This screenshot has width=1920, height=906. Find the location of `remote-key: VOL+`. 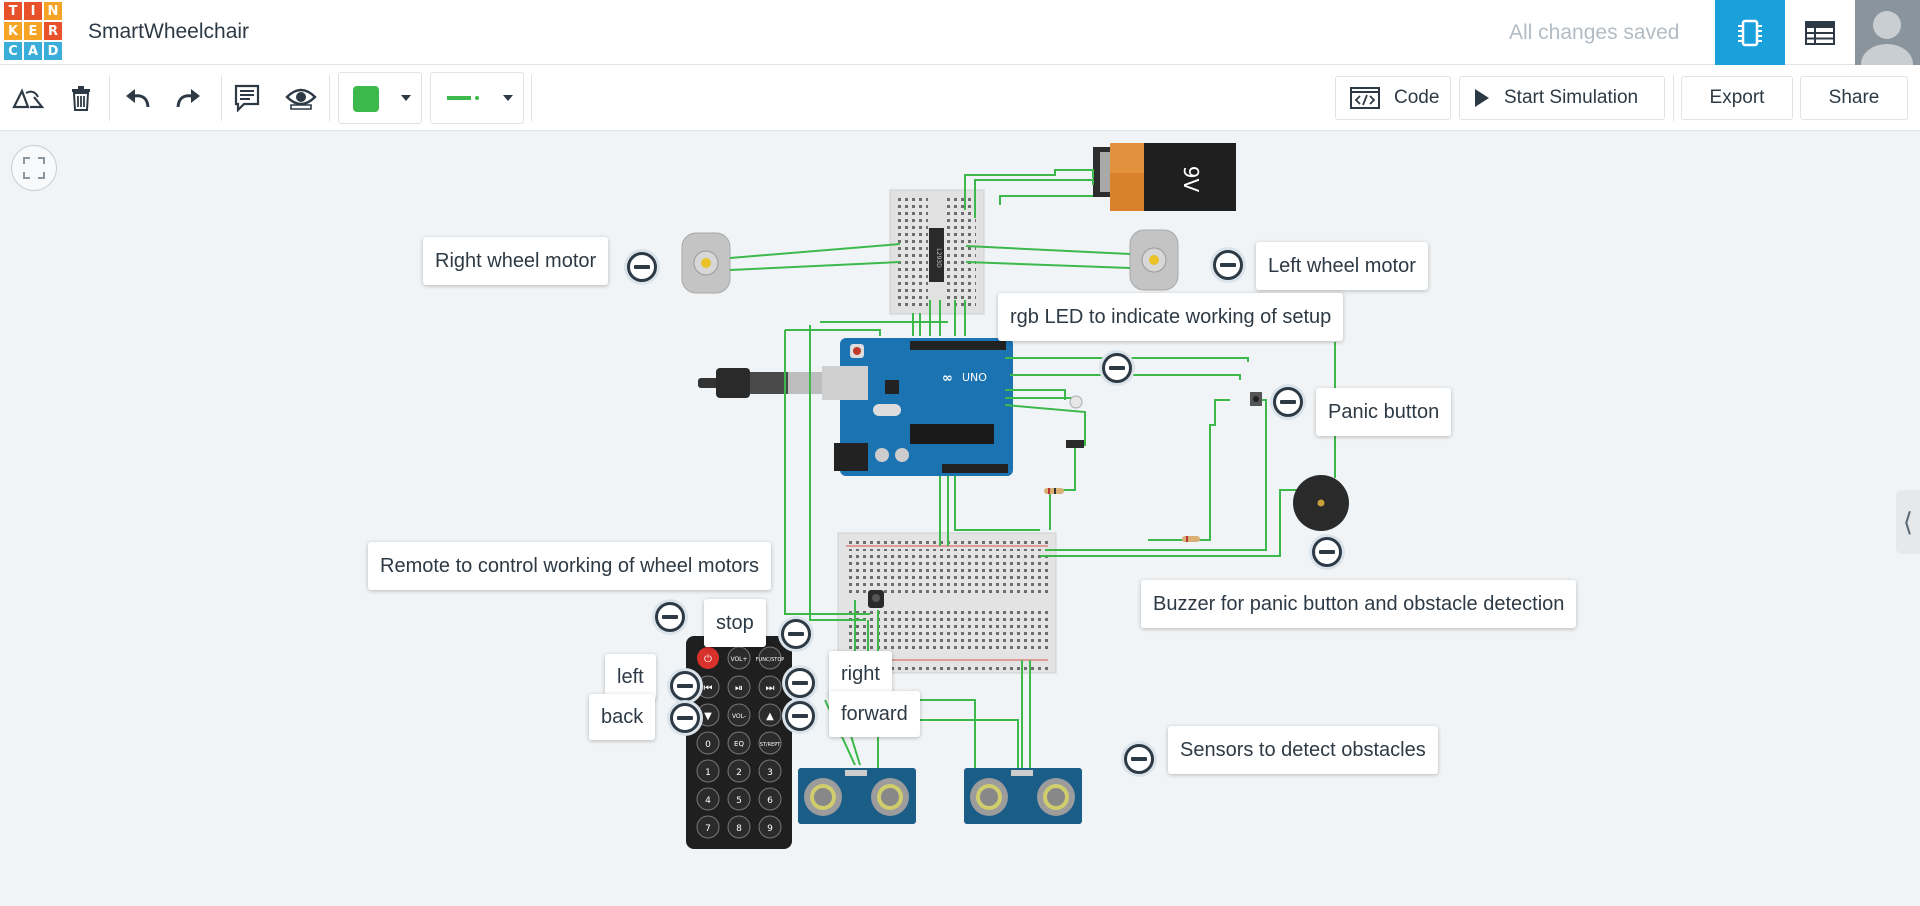

remote-key: VOL+ is located at coordinates (739, 658).